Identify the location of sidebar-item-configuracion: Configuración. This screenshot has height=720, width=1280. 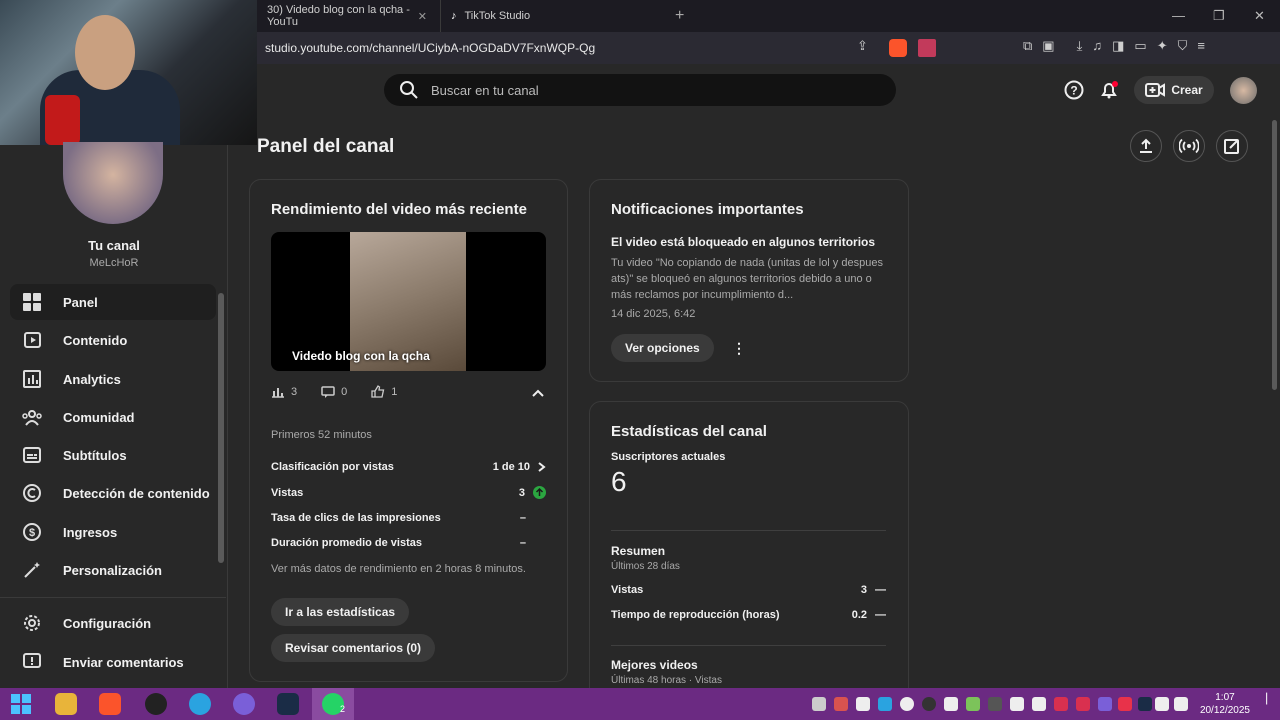
(113, 623).